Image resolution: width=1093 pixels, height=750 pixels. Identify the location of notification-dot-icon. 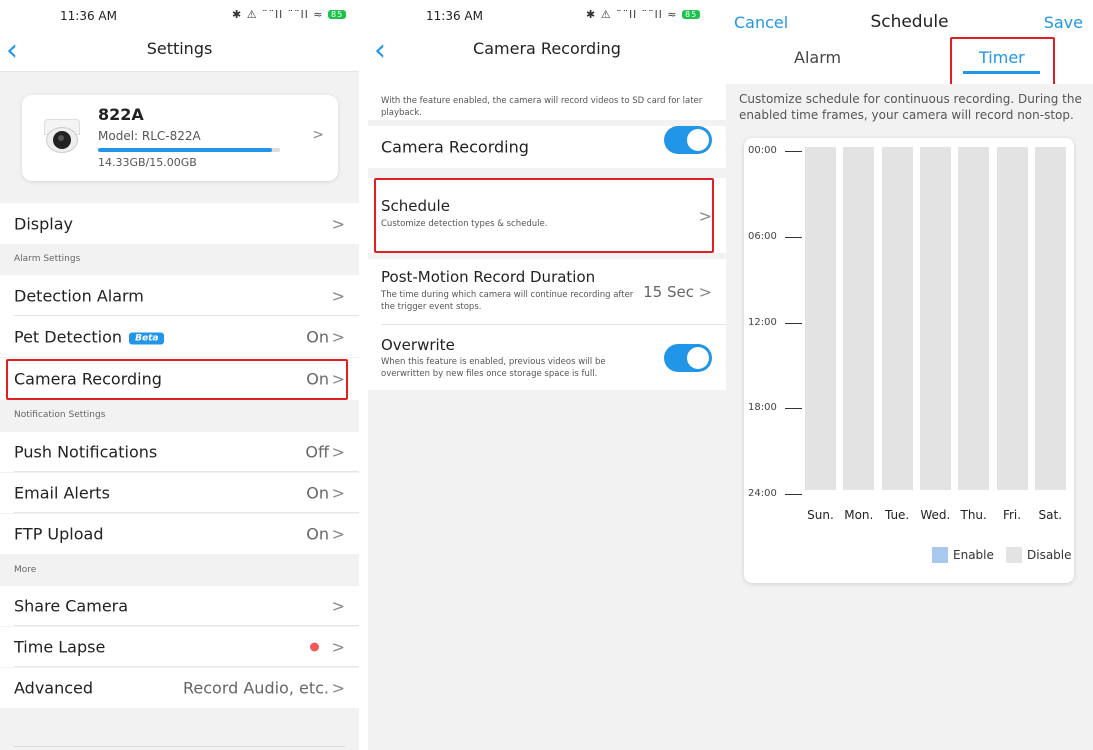
(314, 647).